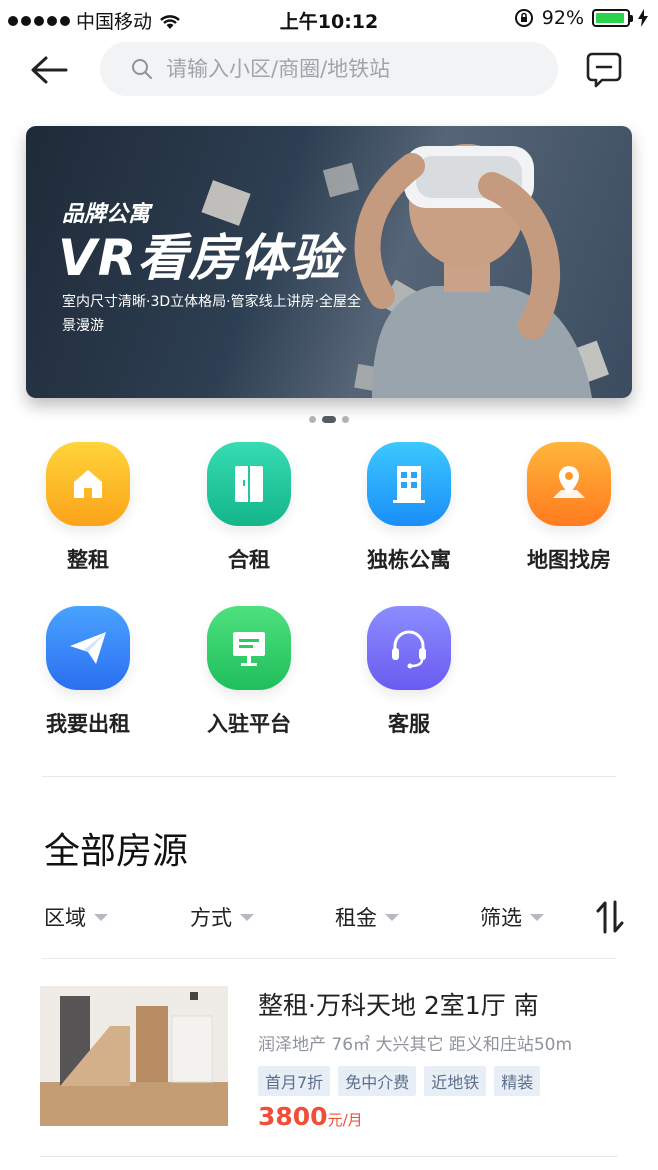 The width and height of the screenshot is (658, 1170). I want to click on filter-bar: 区域 方式 租金 筛选, so click(339, 921).